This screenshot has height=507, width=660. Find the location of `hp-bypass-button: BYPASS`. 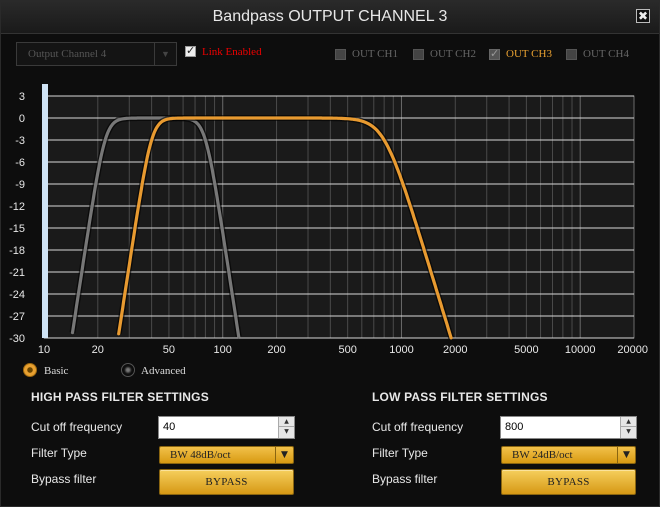

hp-bypass-button: BYPASS is located at coordinates (226, 482).